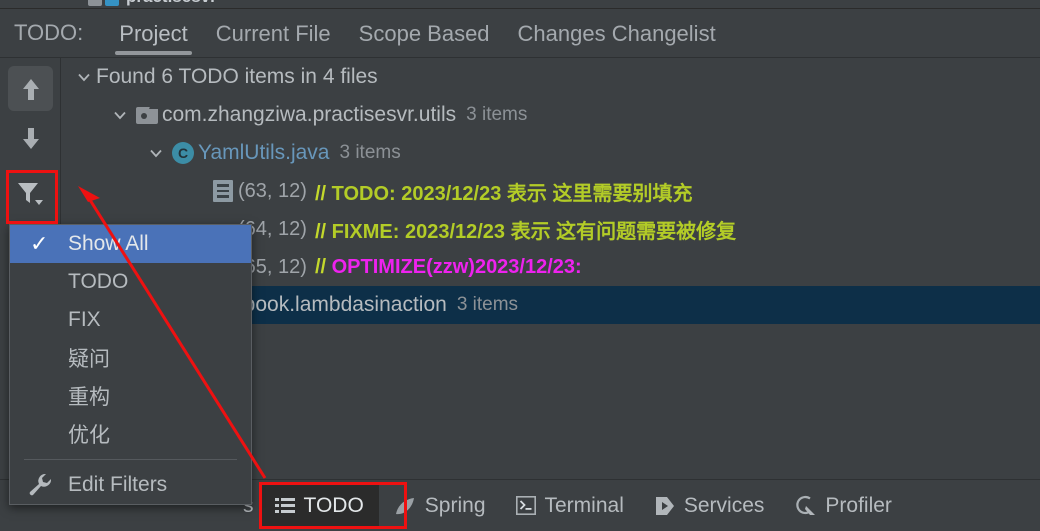  What do you see at coordinates (49, 32) in the screenshot?
I see `todo-label: TODO:` at bounding box center [49, 32].